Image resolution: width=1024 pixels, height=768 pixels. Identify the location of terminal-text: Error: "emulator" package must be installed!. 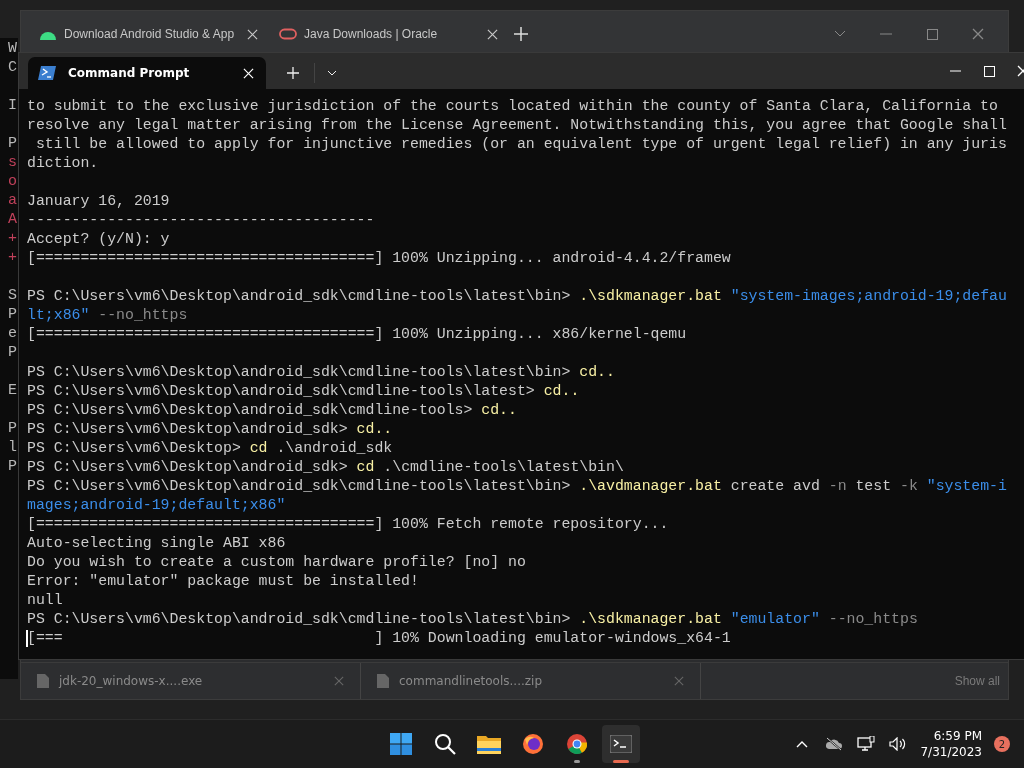
(223, 581).